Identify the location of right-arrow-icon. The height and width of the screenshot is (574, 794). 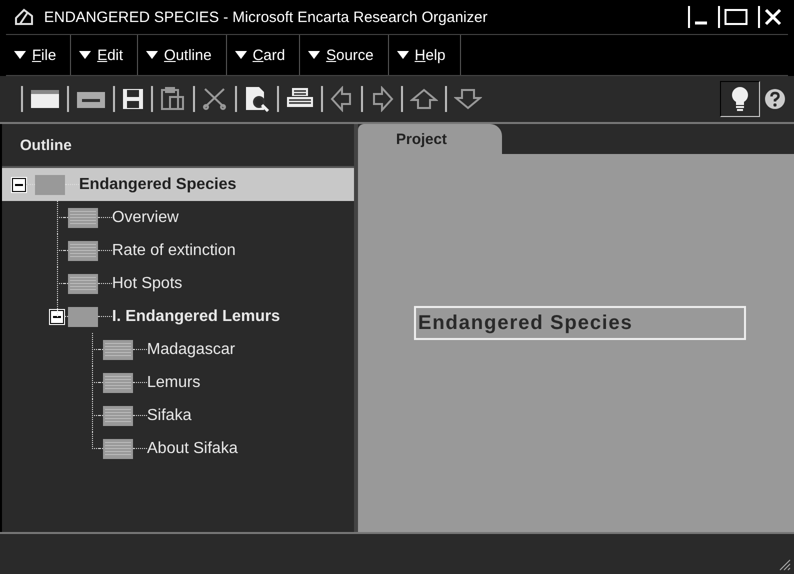
(382, 99).